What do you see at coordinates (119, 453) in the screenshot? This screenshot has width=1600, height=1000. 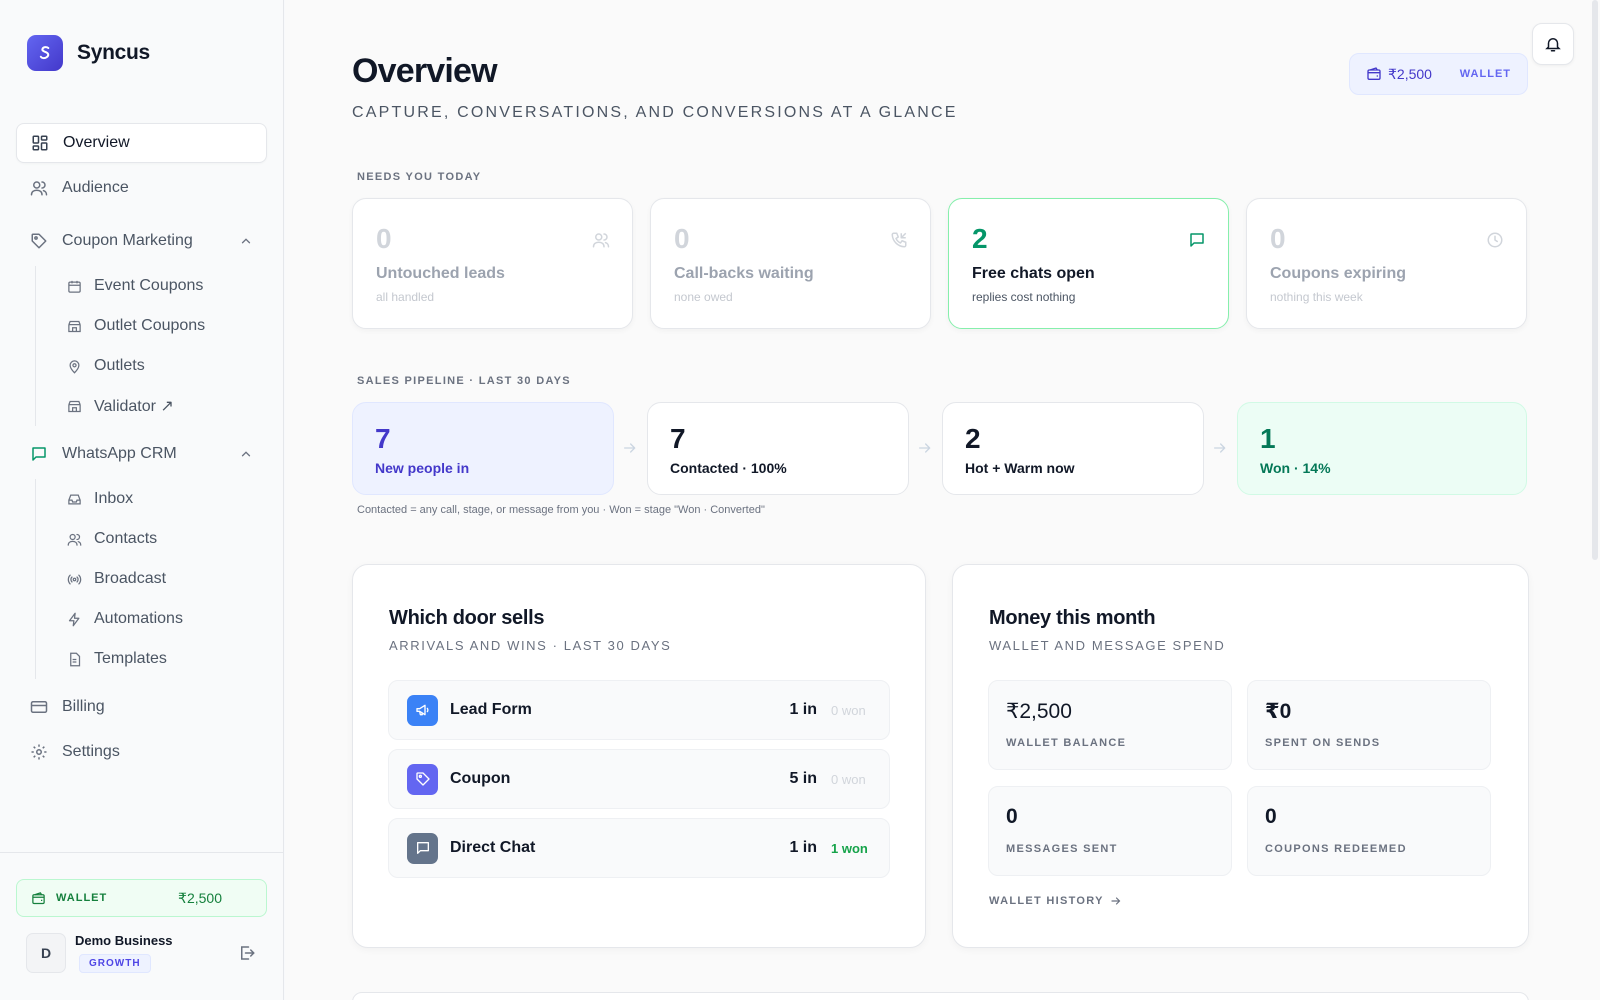 I see `sidebar-item-label: WhatsApp CRM` at bounding box center [119, 453].